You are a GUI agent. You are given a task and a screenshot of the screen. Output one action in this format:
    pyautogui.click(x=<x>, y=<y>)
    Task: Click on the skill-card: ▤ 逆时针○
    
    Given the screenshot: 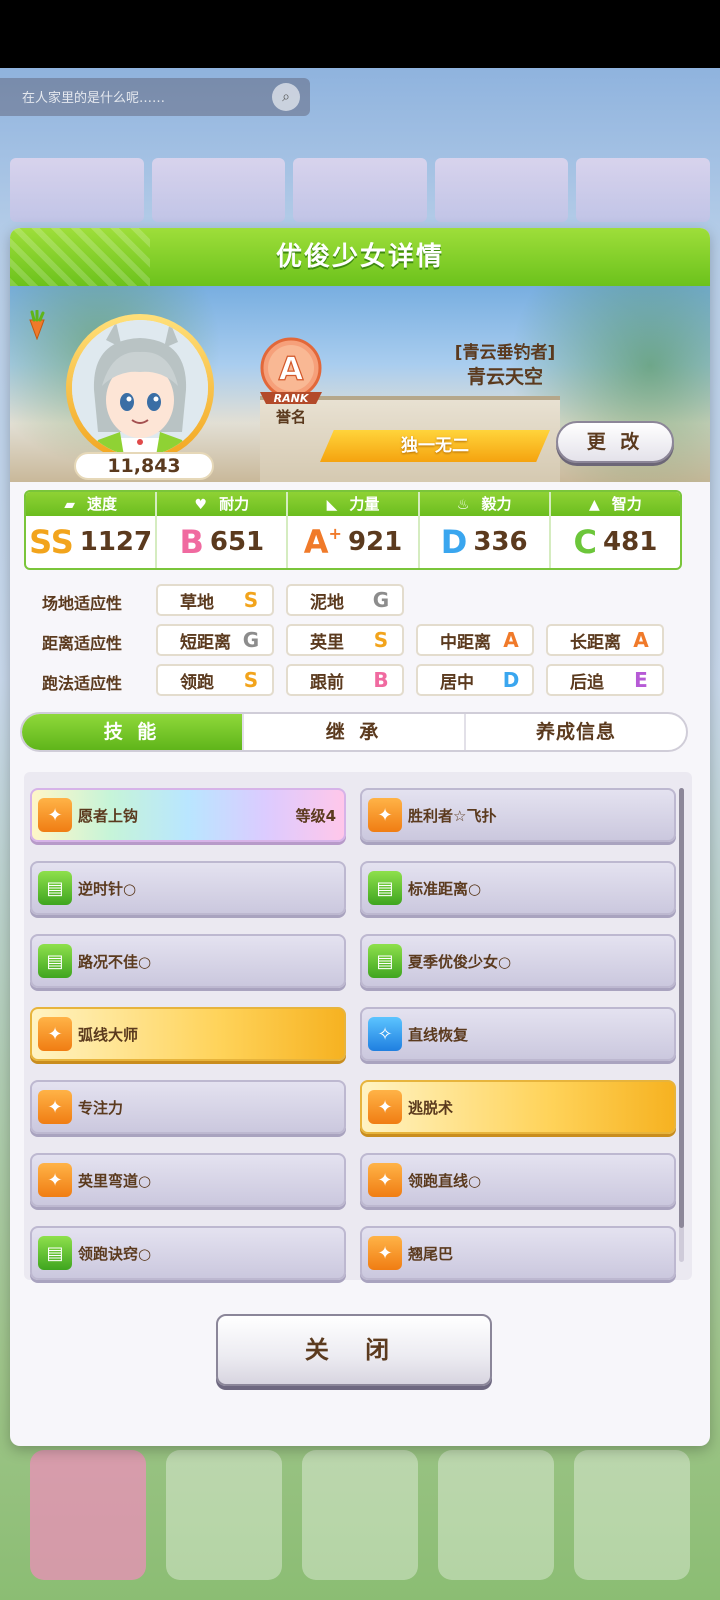 What is the action you would take?
    pyautogui.click(x=188, y=888)
    